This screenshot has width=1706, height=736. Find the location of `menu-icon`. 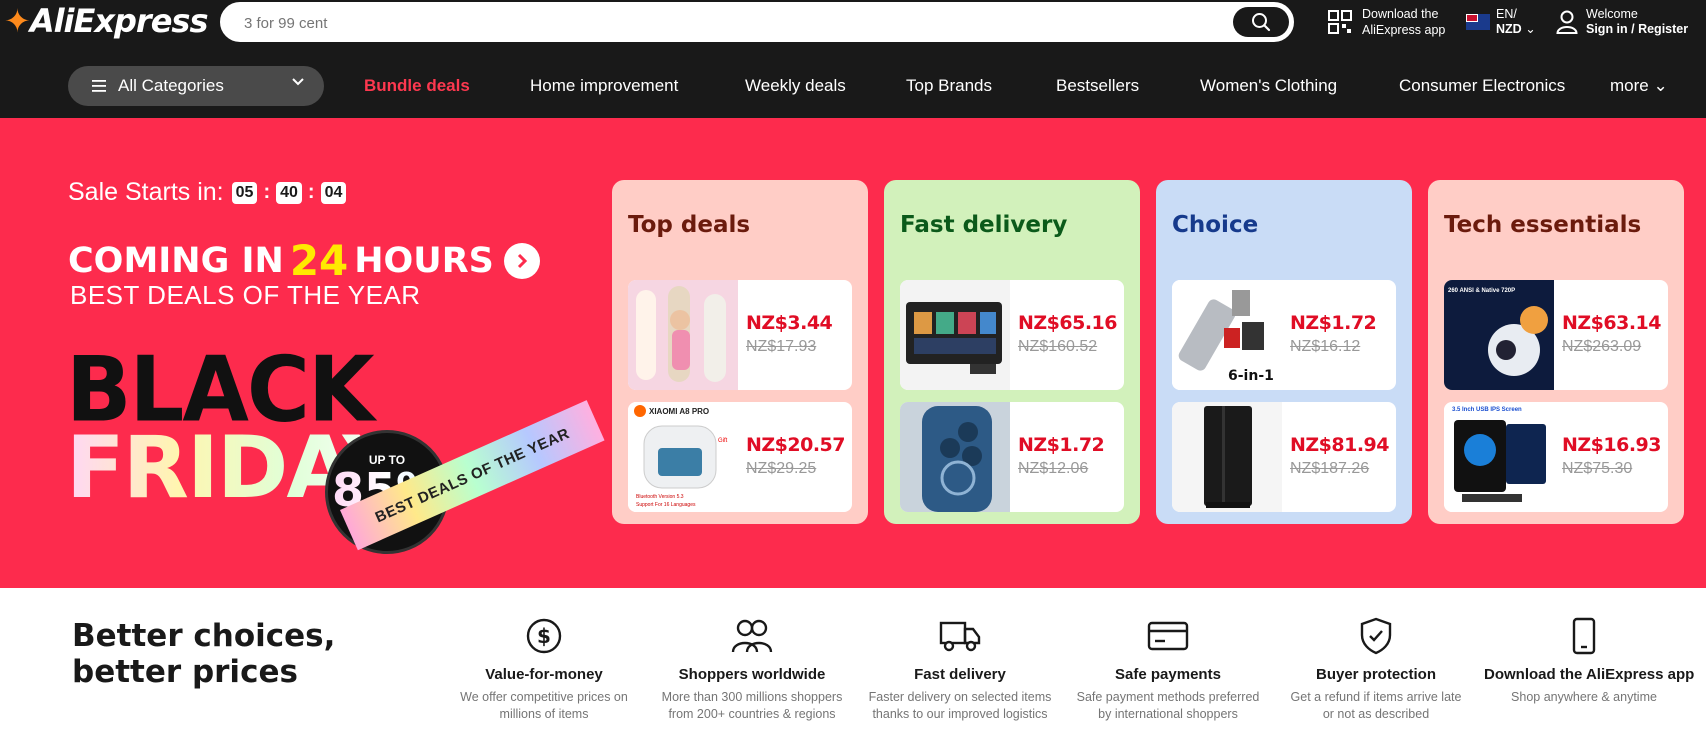

menu-icon is located at coordinates (99, 86).